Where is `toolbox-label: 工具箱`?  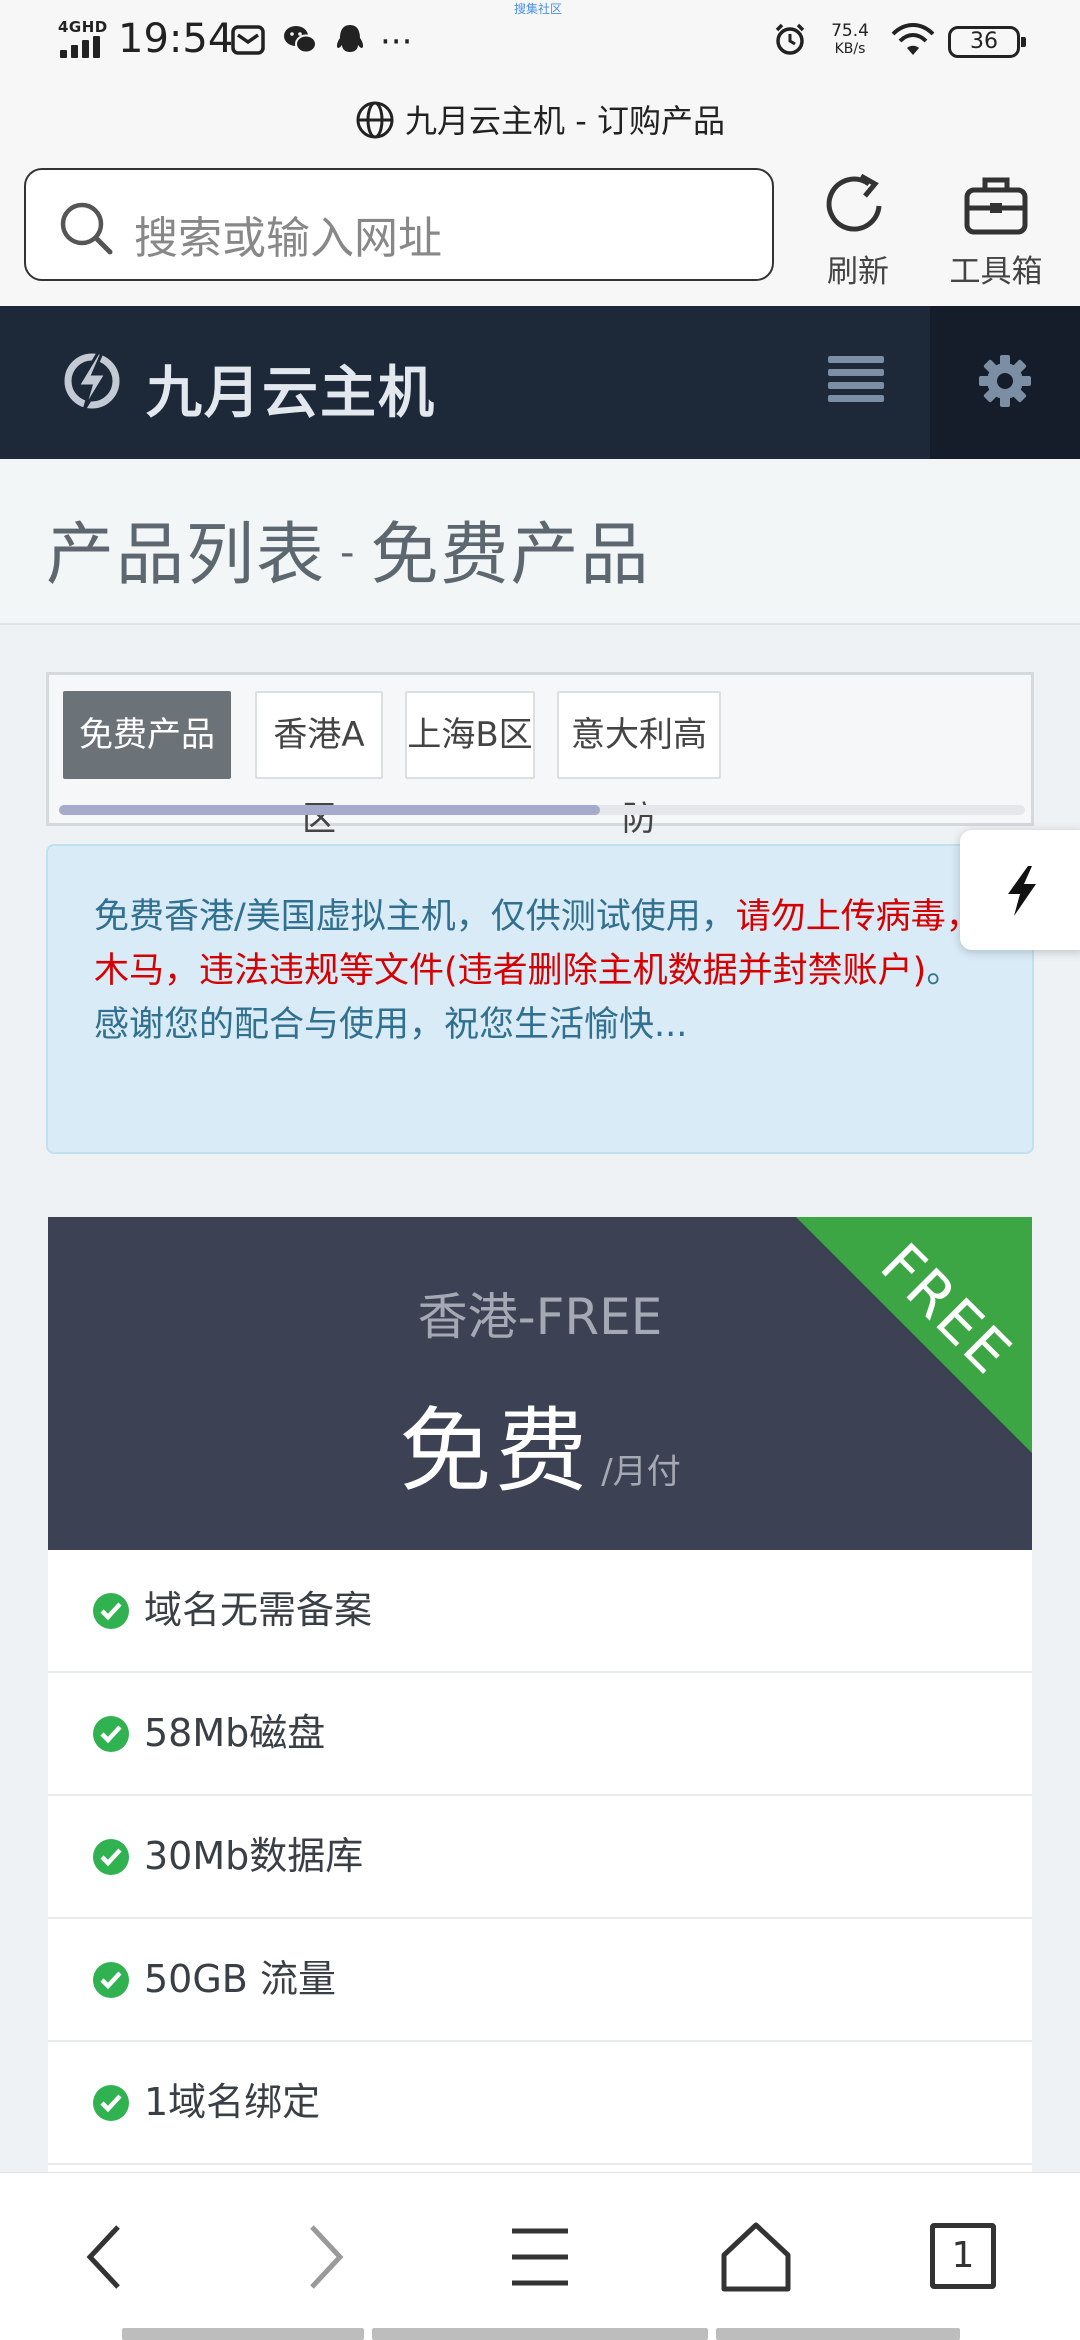 toolbox-label: 工具箱 is located at coordinates (996, 272).